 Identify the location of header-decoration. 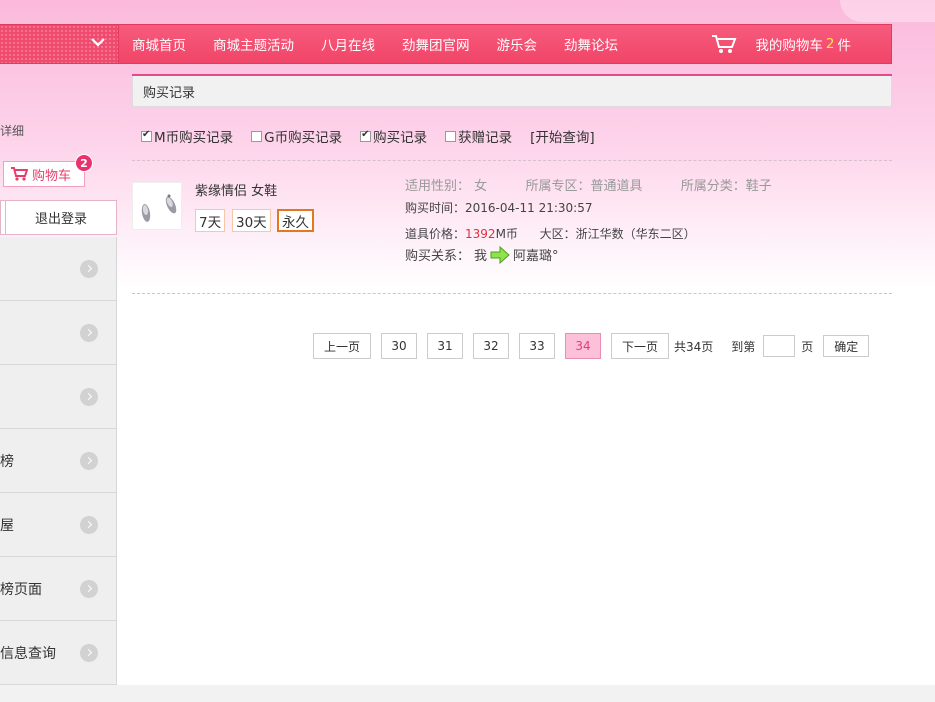
(887, 11).